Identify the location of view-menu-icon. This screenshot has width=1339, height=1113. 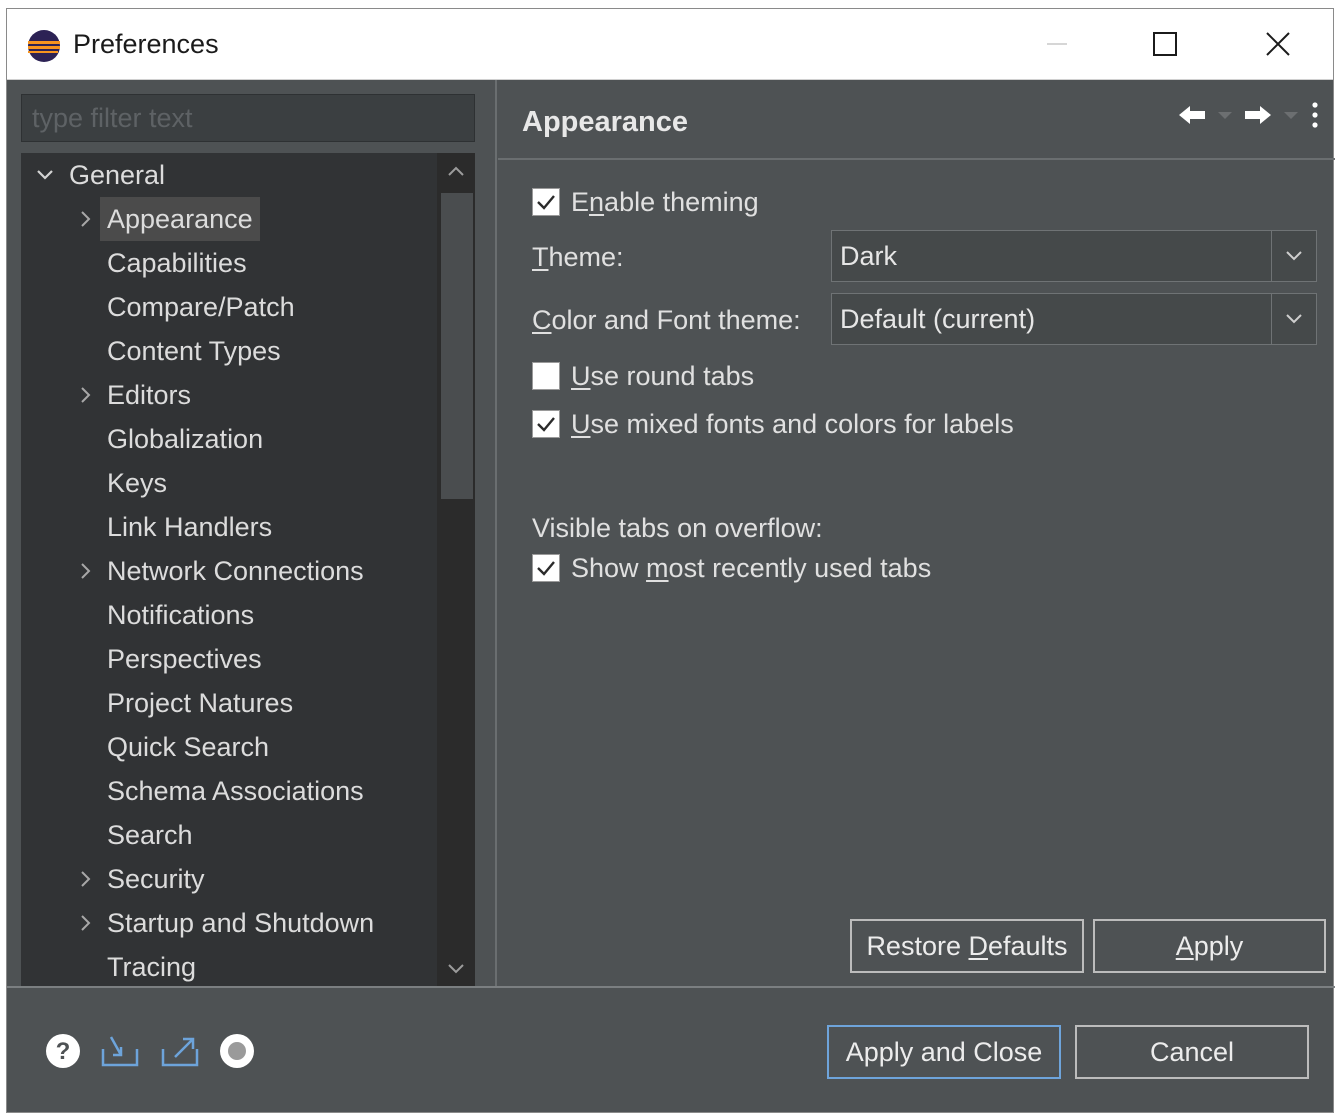
(1315, 117).